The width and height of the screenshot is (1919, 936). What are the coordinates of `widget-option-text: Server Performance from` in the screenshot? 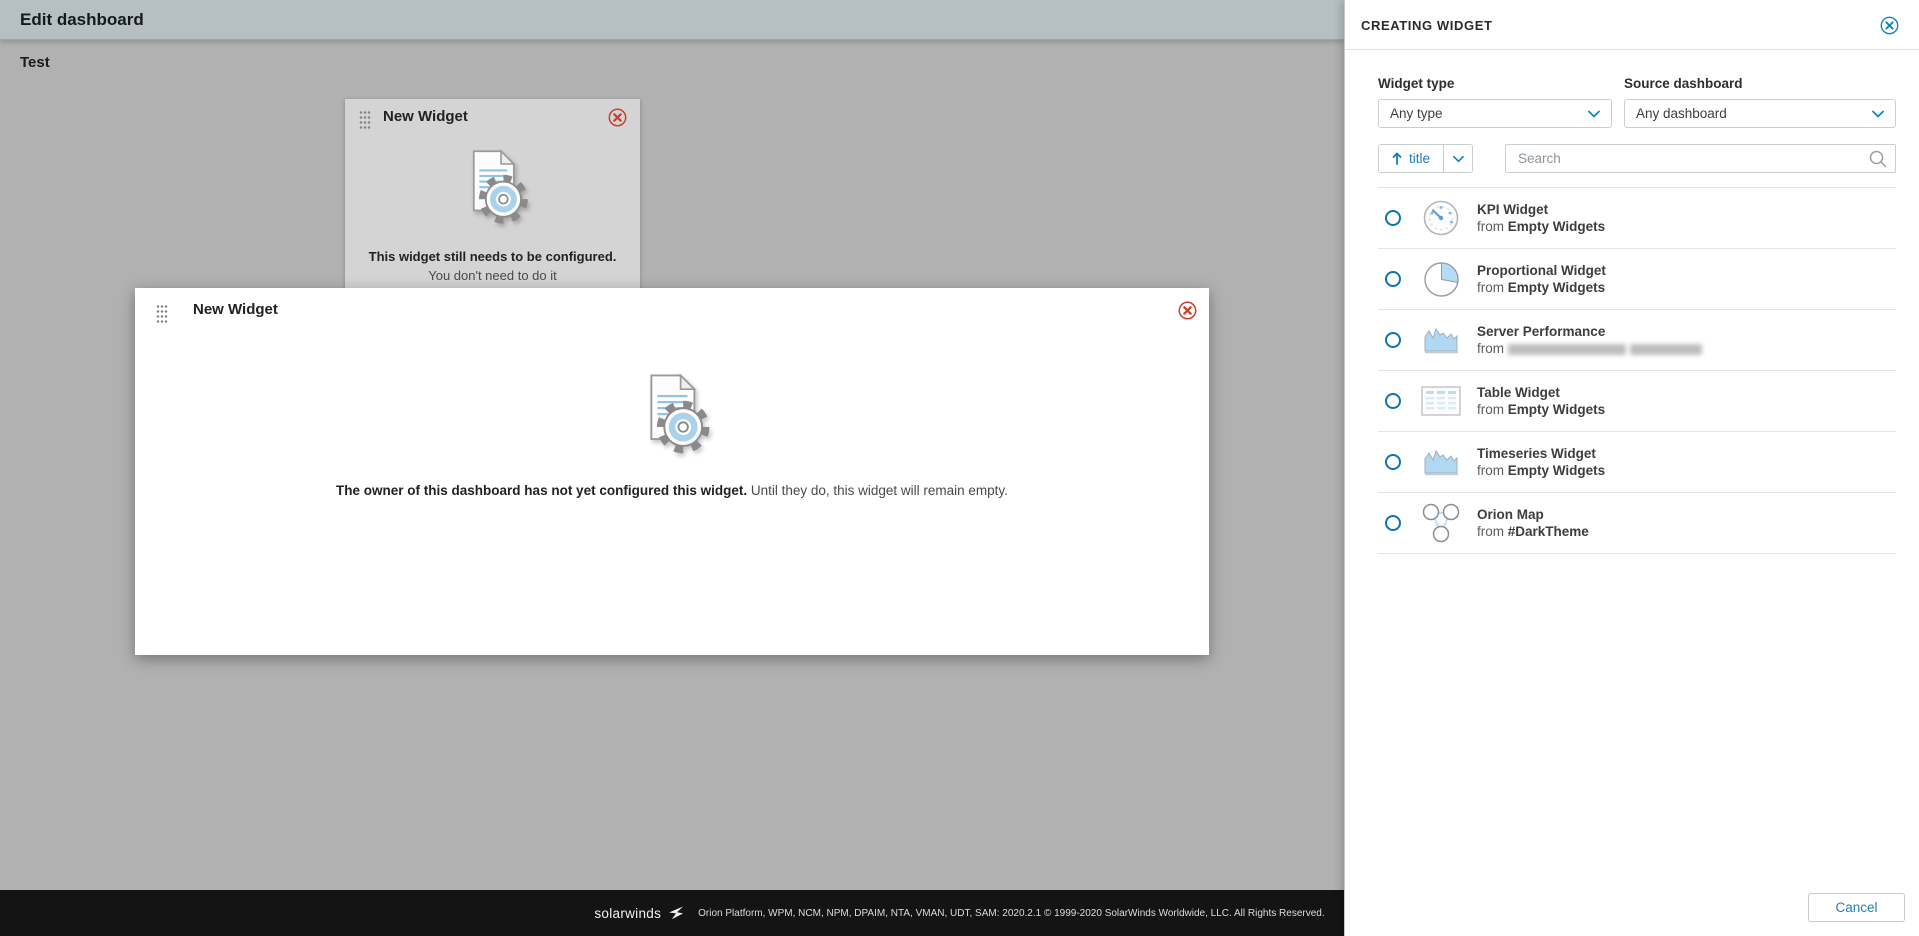 It's located at (1589, 340).